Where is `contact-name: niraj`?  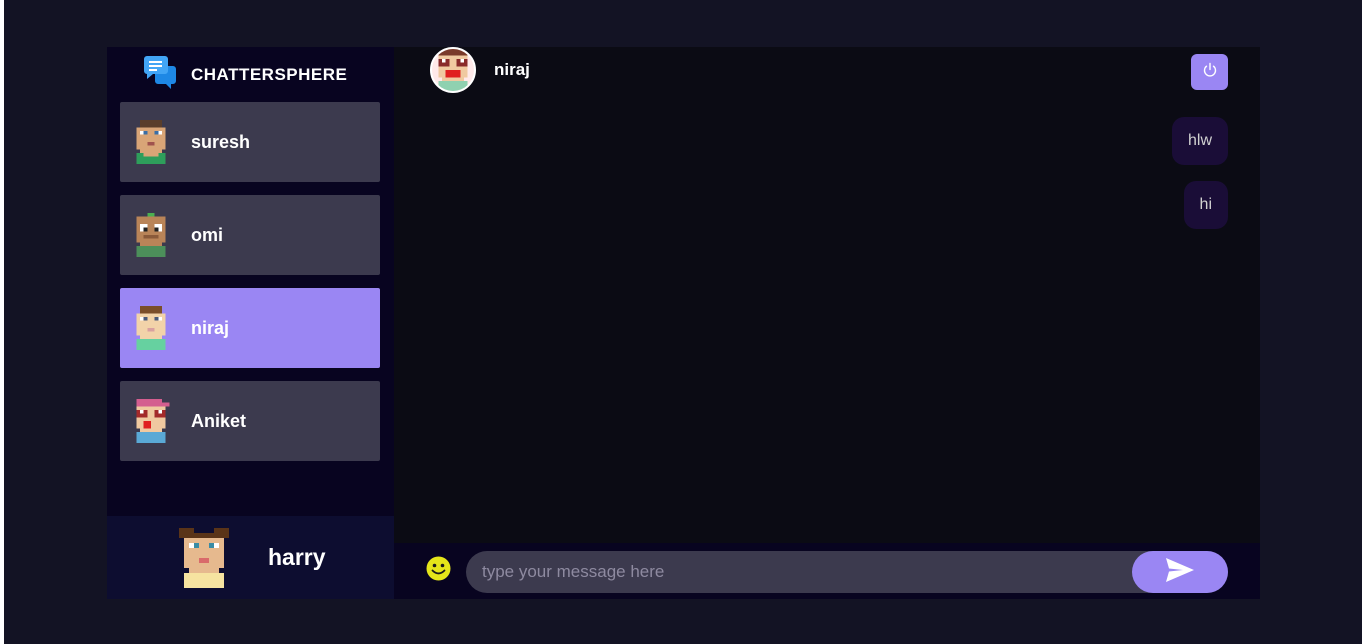 contact-name: niraj is located at coordinates (210, 327).